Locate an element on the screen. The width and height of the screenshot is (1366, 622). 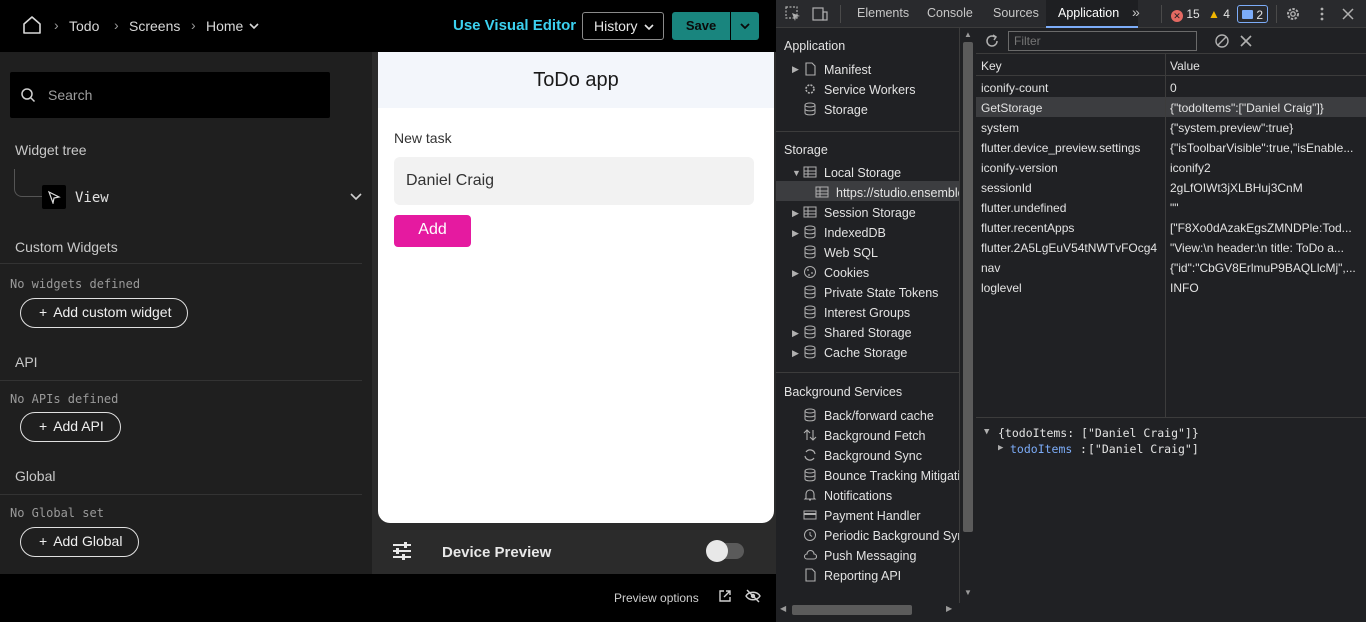
close-icon is located at coordinates (1348, 14).